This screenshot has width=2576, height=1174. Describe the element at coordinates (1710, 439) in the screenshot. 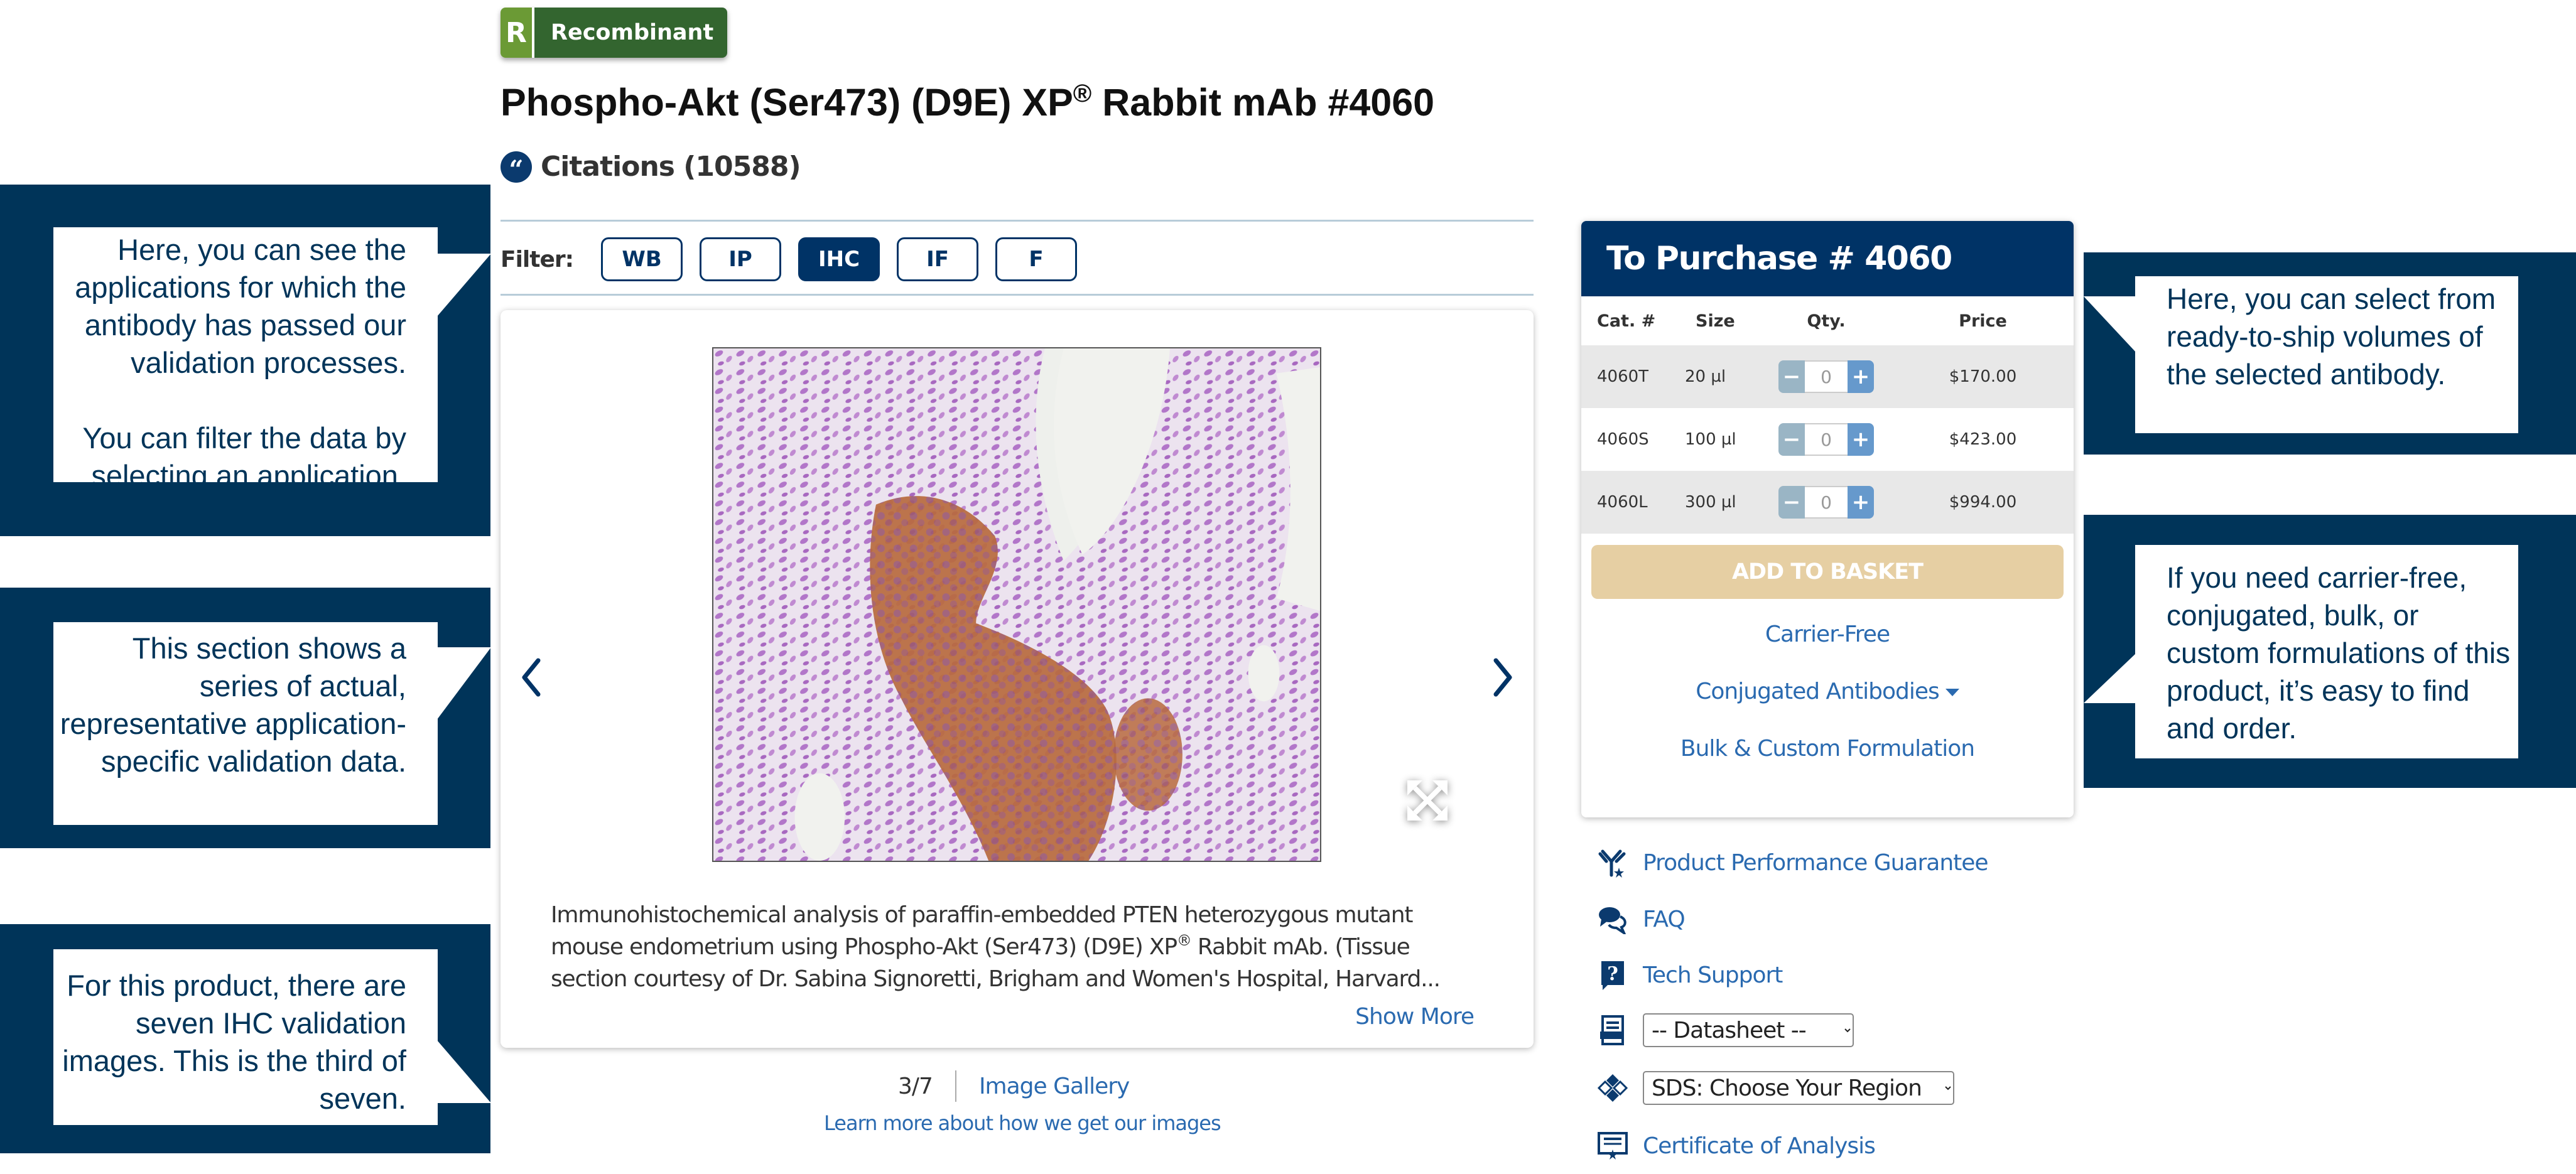

I see `size: 100 µl` at that location.